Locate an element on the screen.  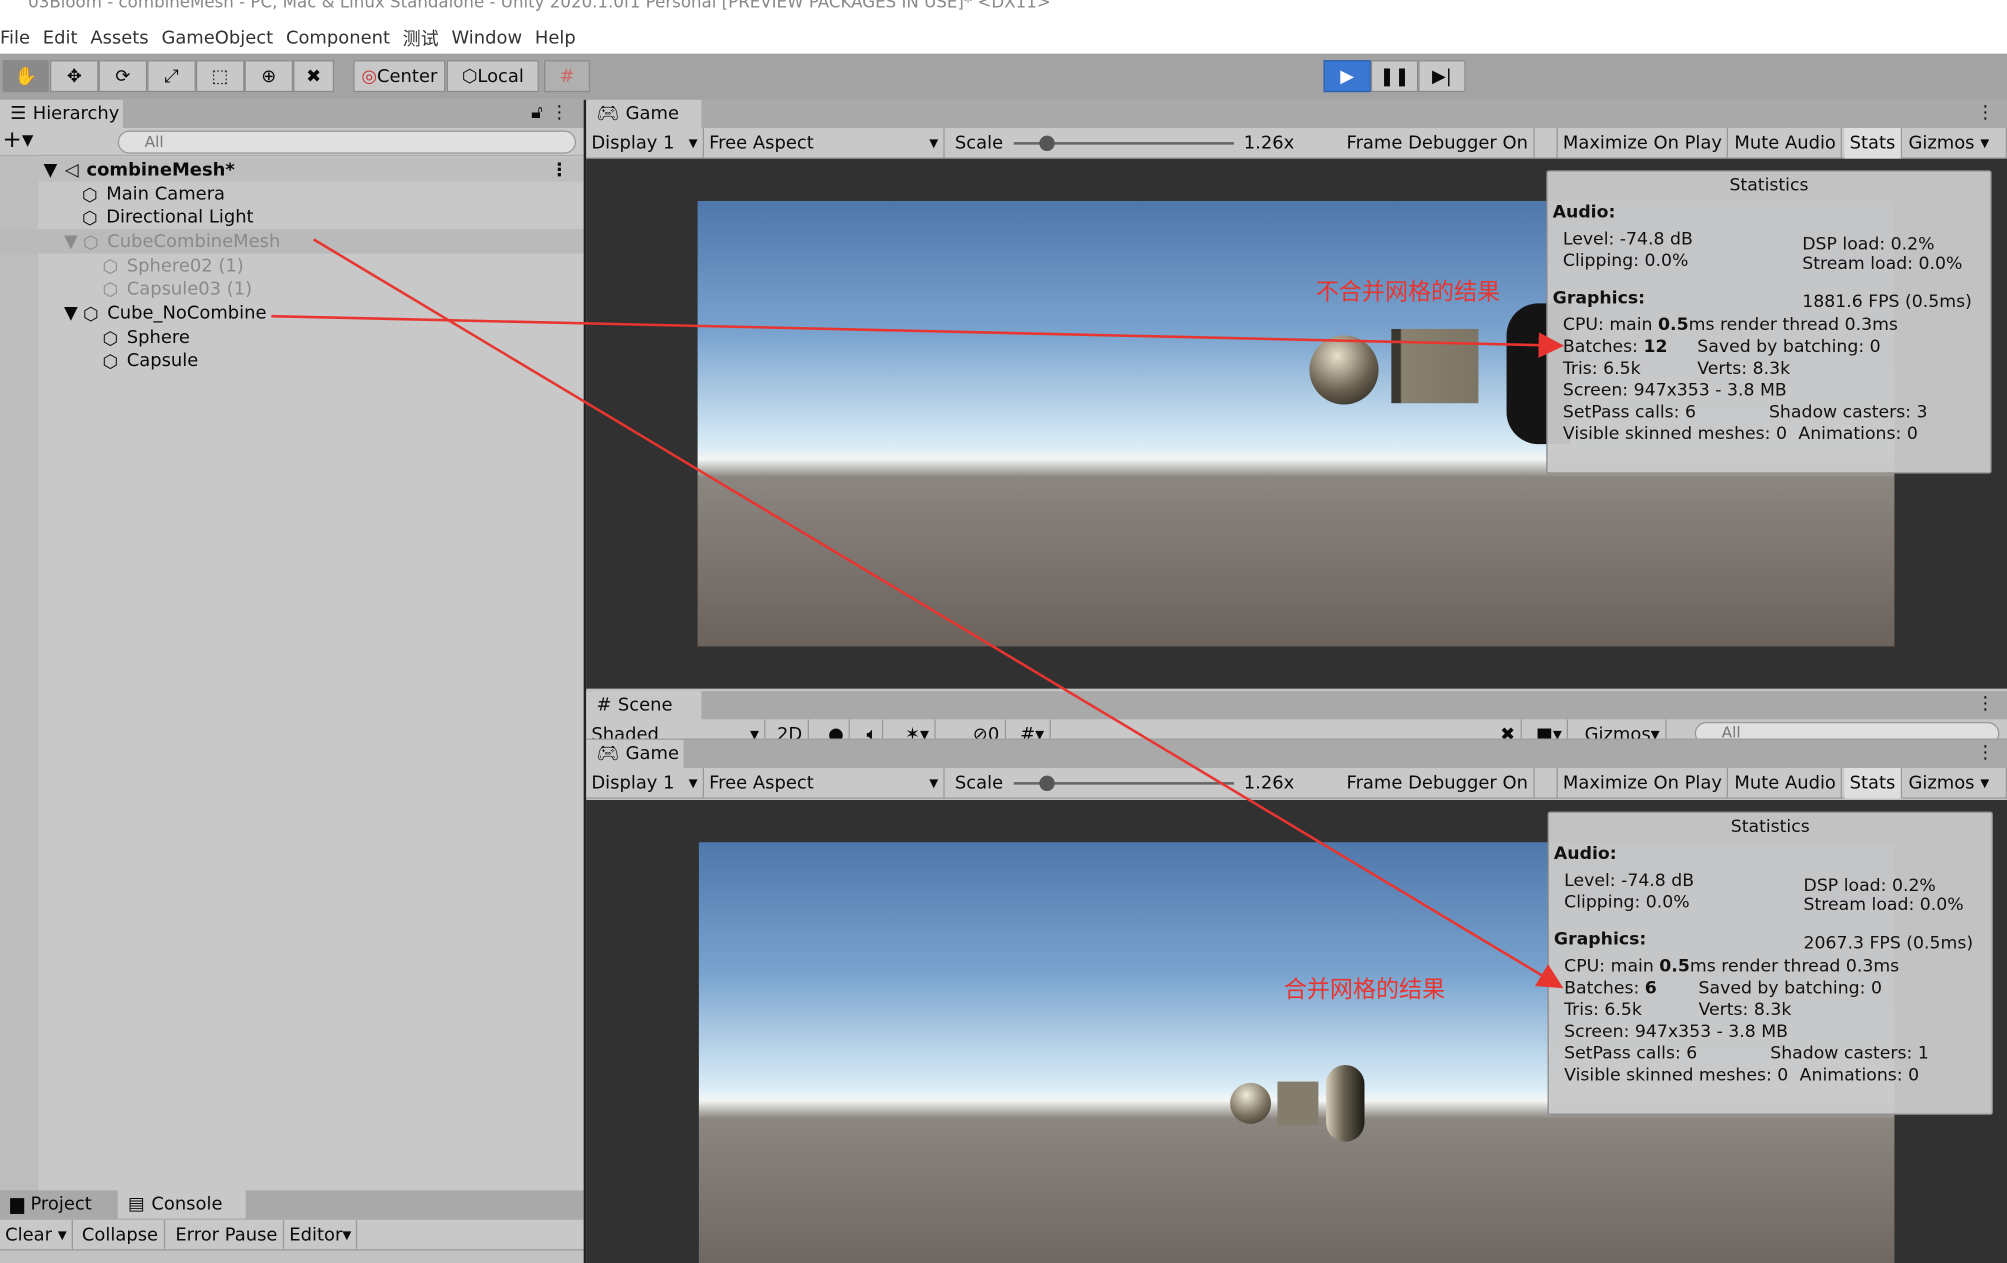
annotation-combine: 合并网格的结果 is located at coordinates (1364, 990).